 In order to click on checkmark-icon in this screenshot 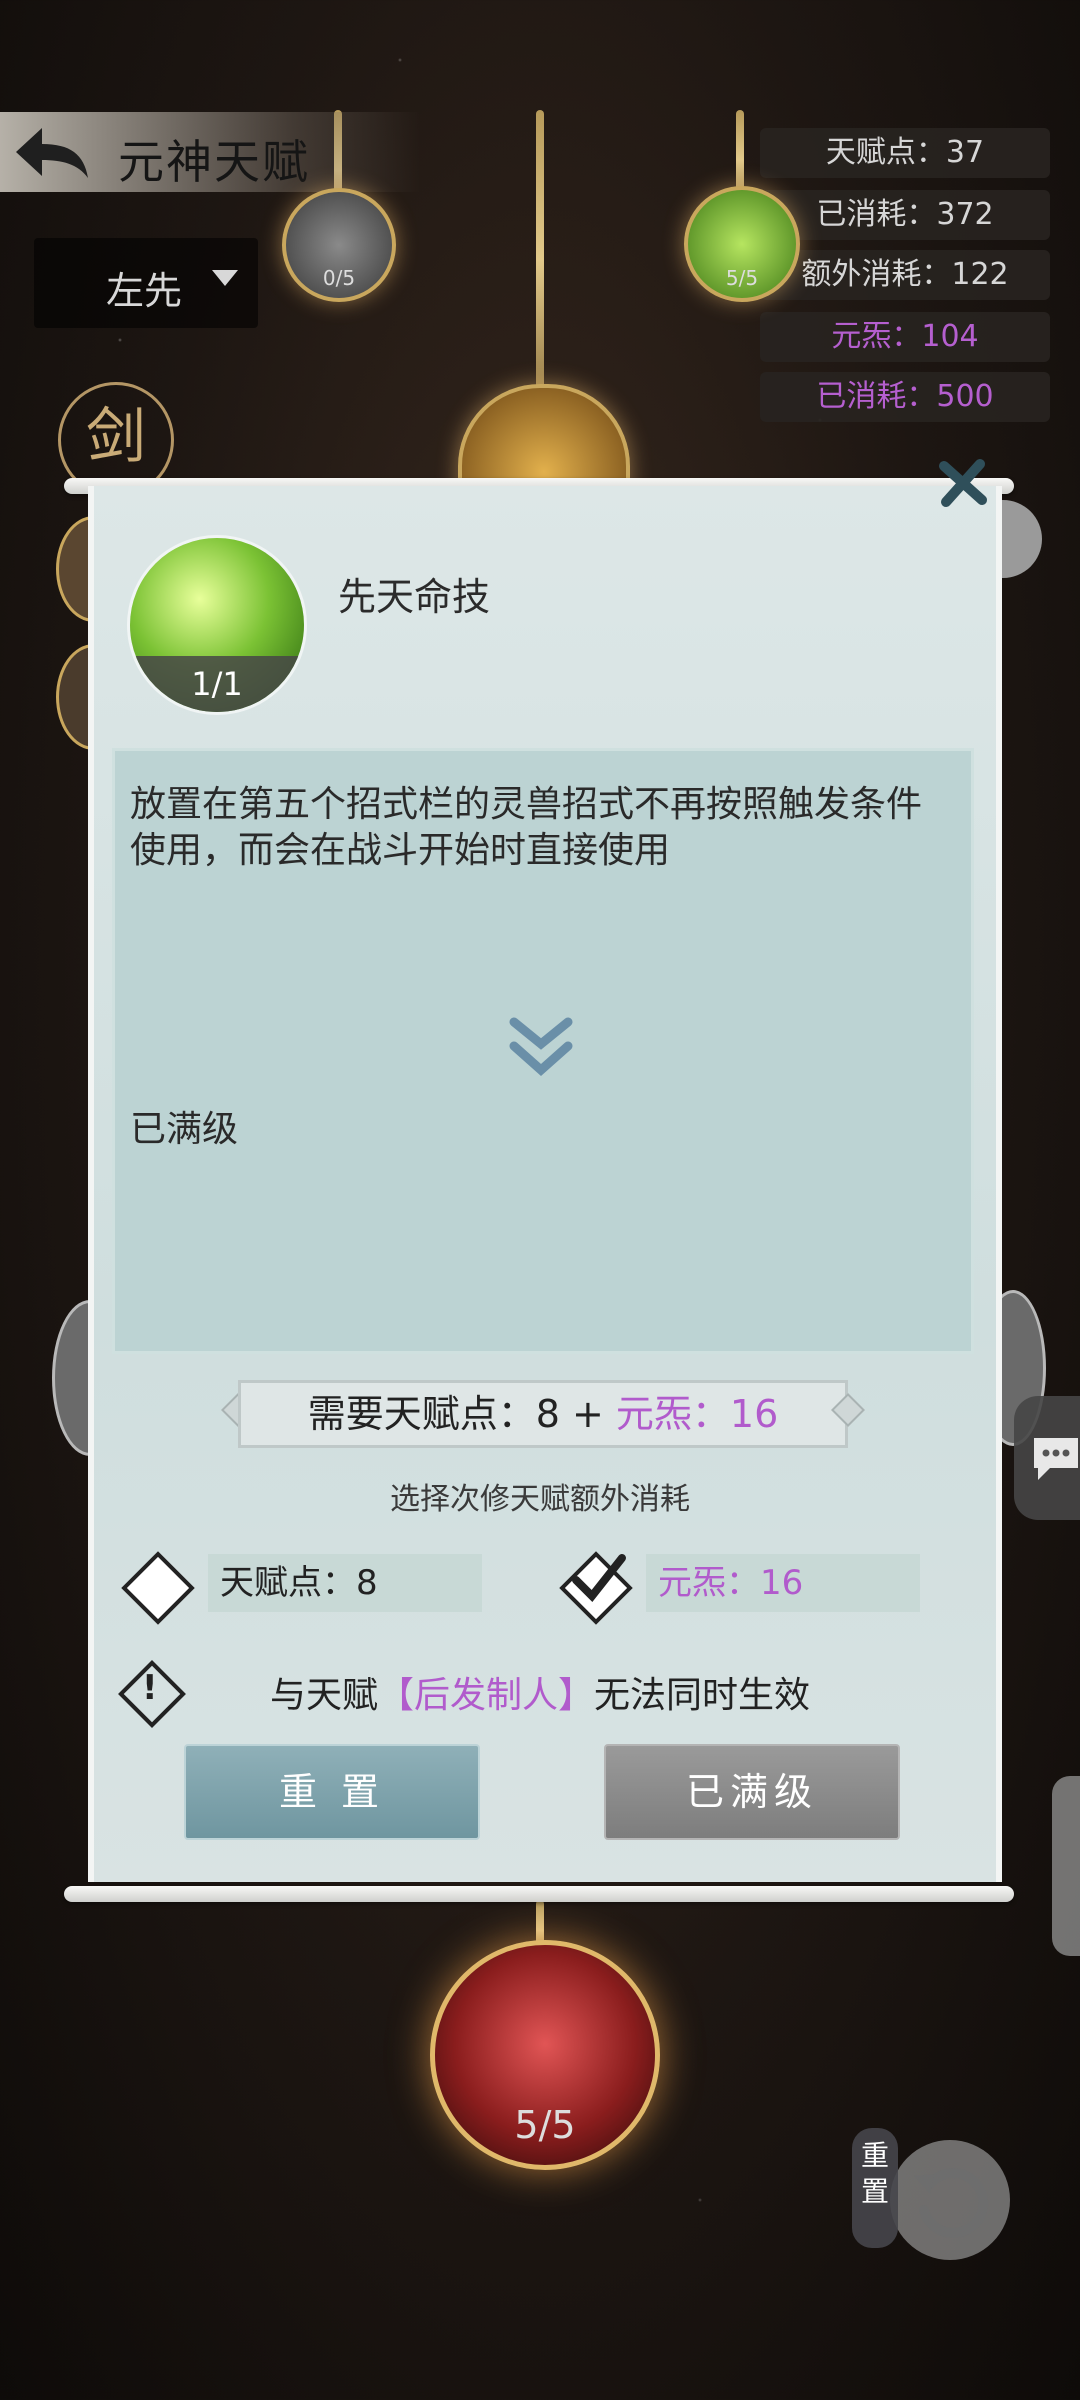, I will do `click(599, 1578)`.